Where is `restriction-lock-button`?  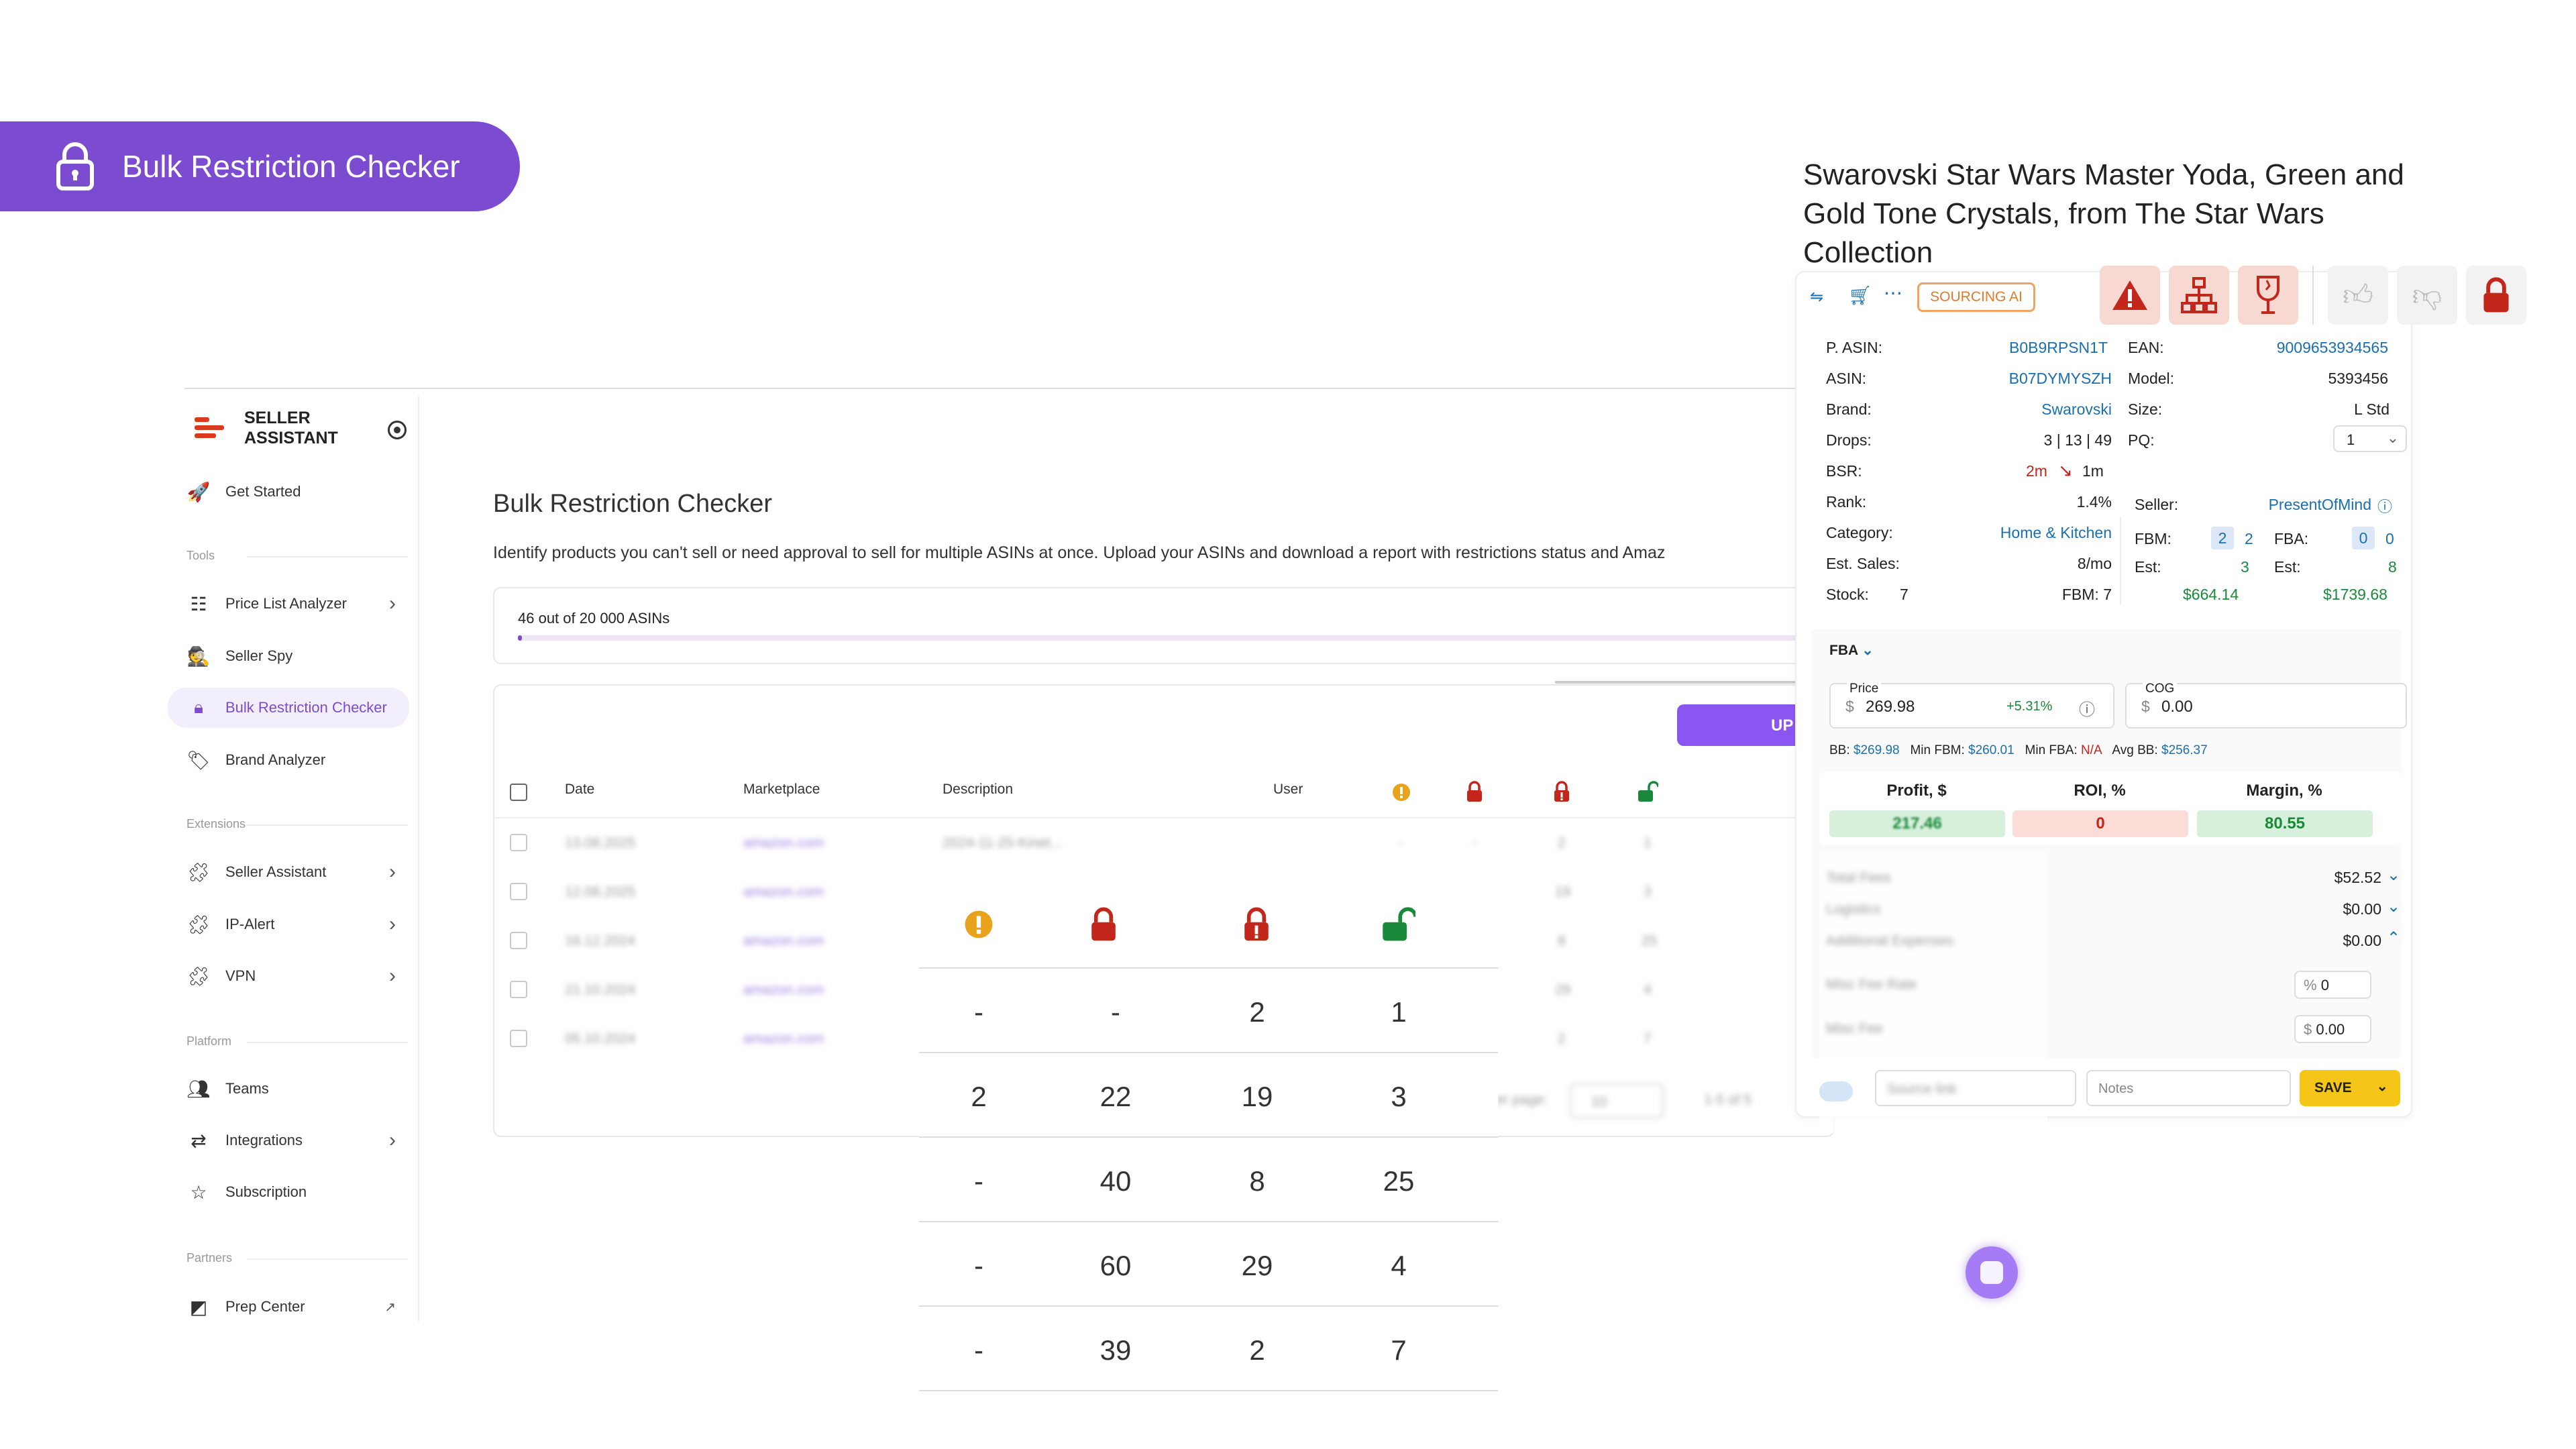
restriction-lock-button is located at coordinates (2496, 295).